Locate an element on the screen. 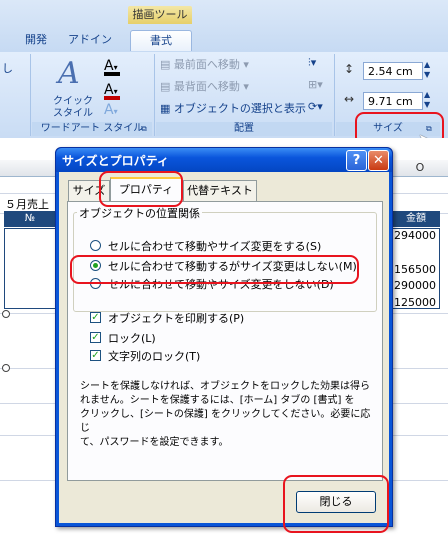  drawing-tools-context-label: 描画ツール is located at coordinates (160, 15).